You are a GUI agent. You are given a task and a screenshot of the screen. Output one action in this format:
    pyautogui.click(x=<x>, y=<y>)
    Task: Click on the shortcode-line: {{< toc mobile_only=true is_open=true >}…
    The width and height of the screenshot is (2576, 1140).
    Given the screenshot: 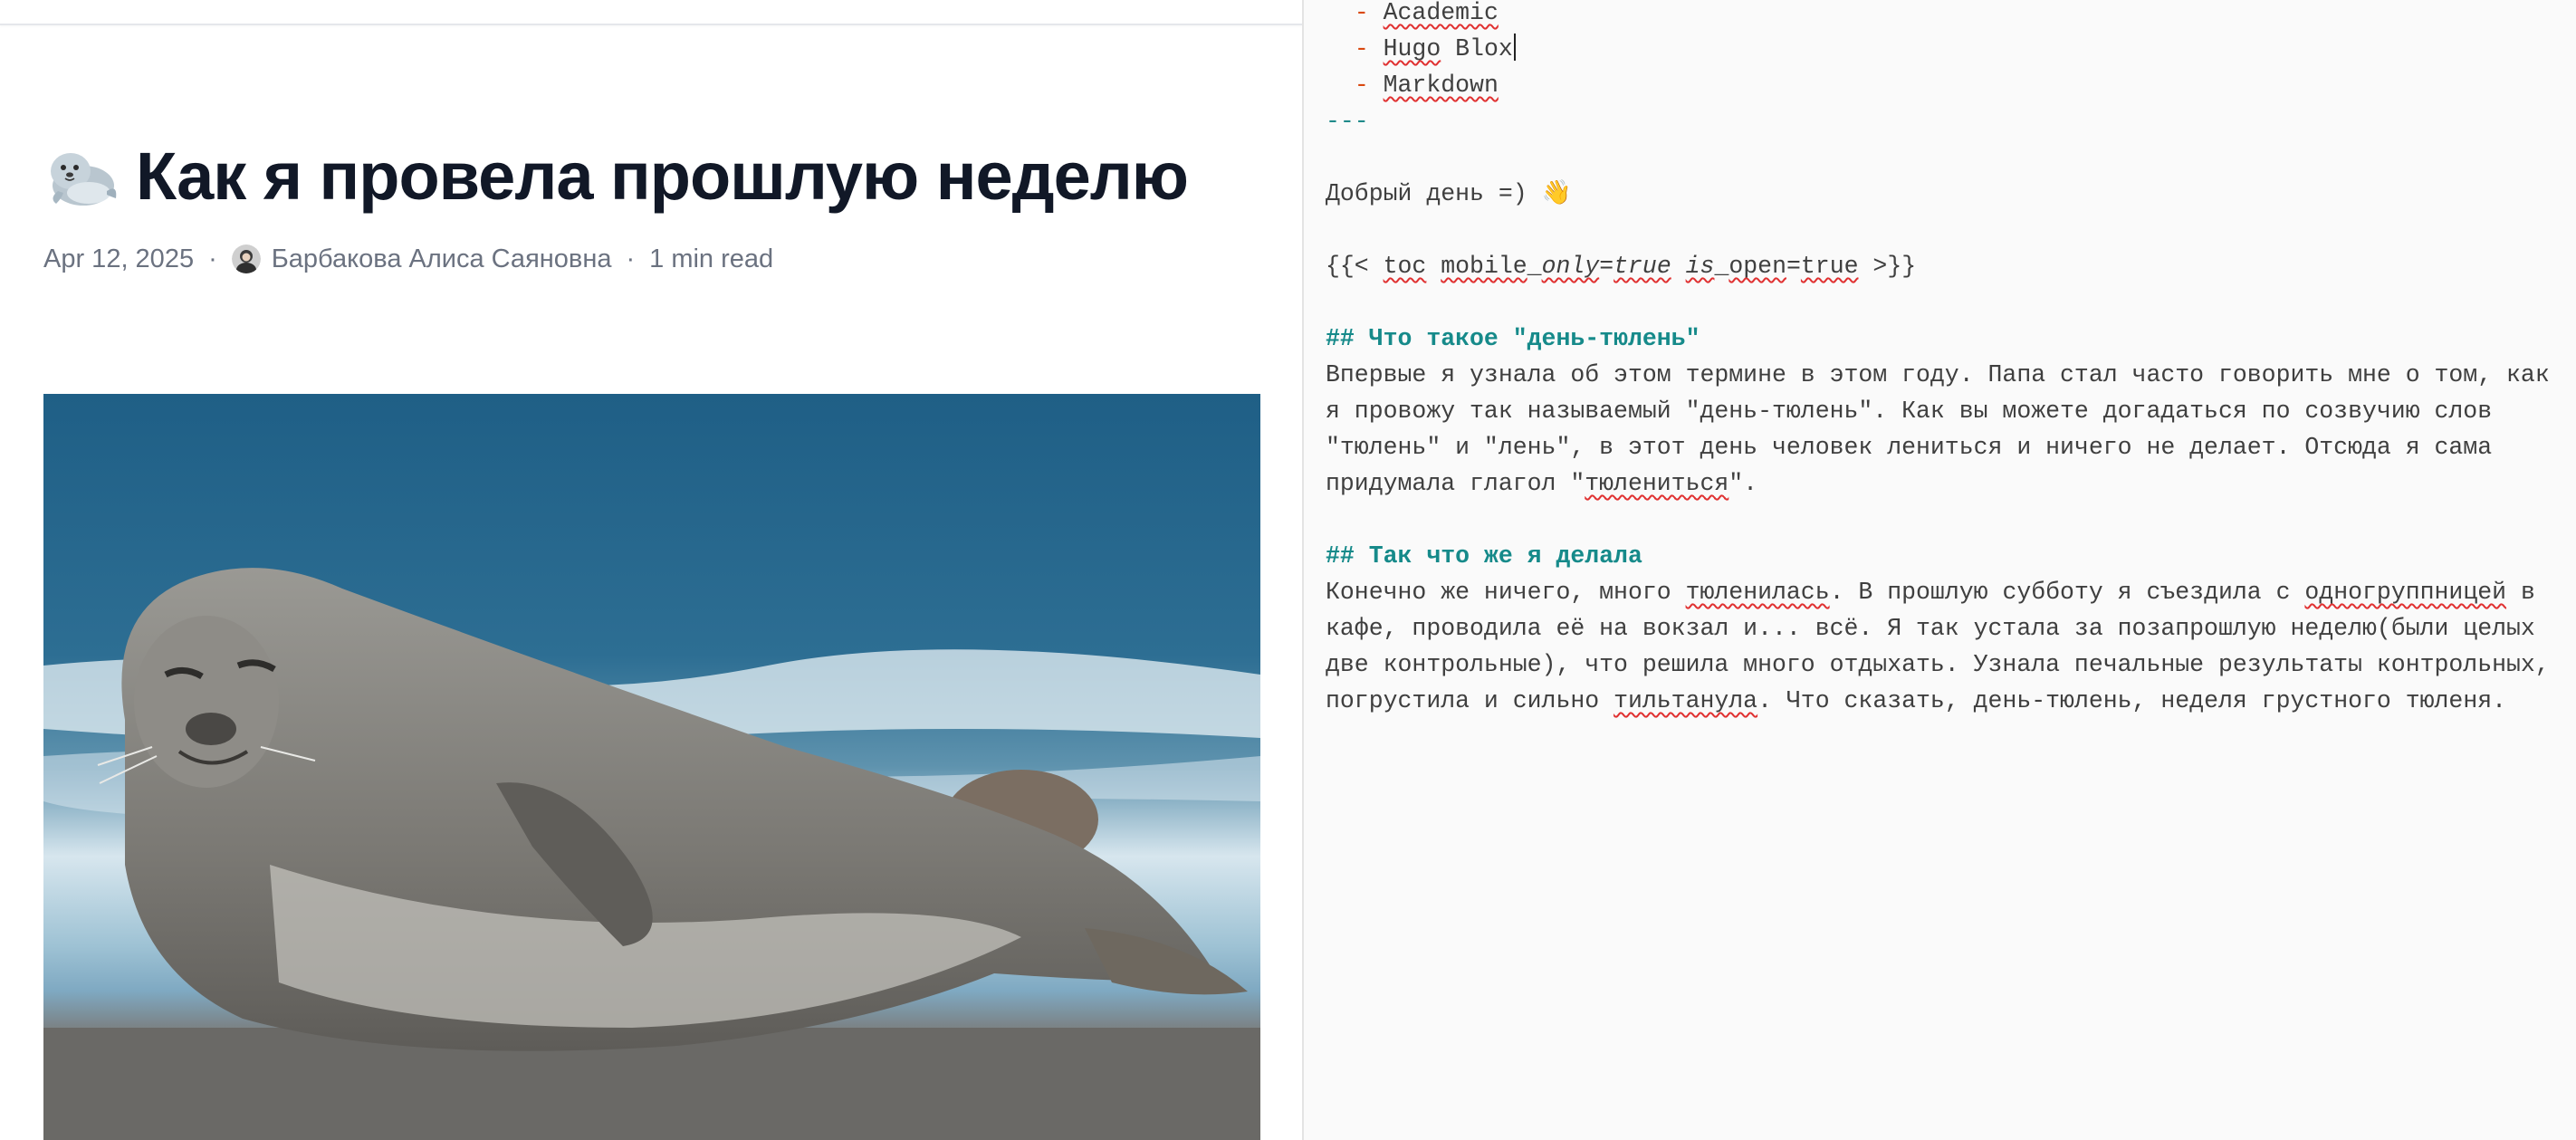 What is the action you would take?
    pyautogui.click(x=1946, y=266)
    